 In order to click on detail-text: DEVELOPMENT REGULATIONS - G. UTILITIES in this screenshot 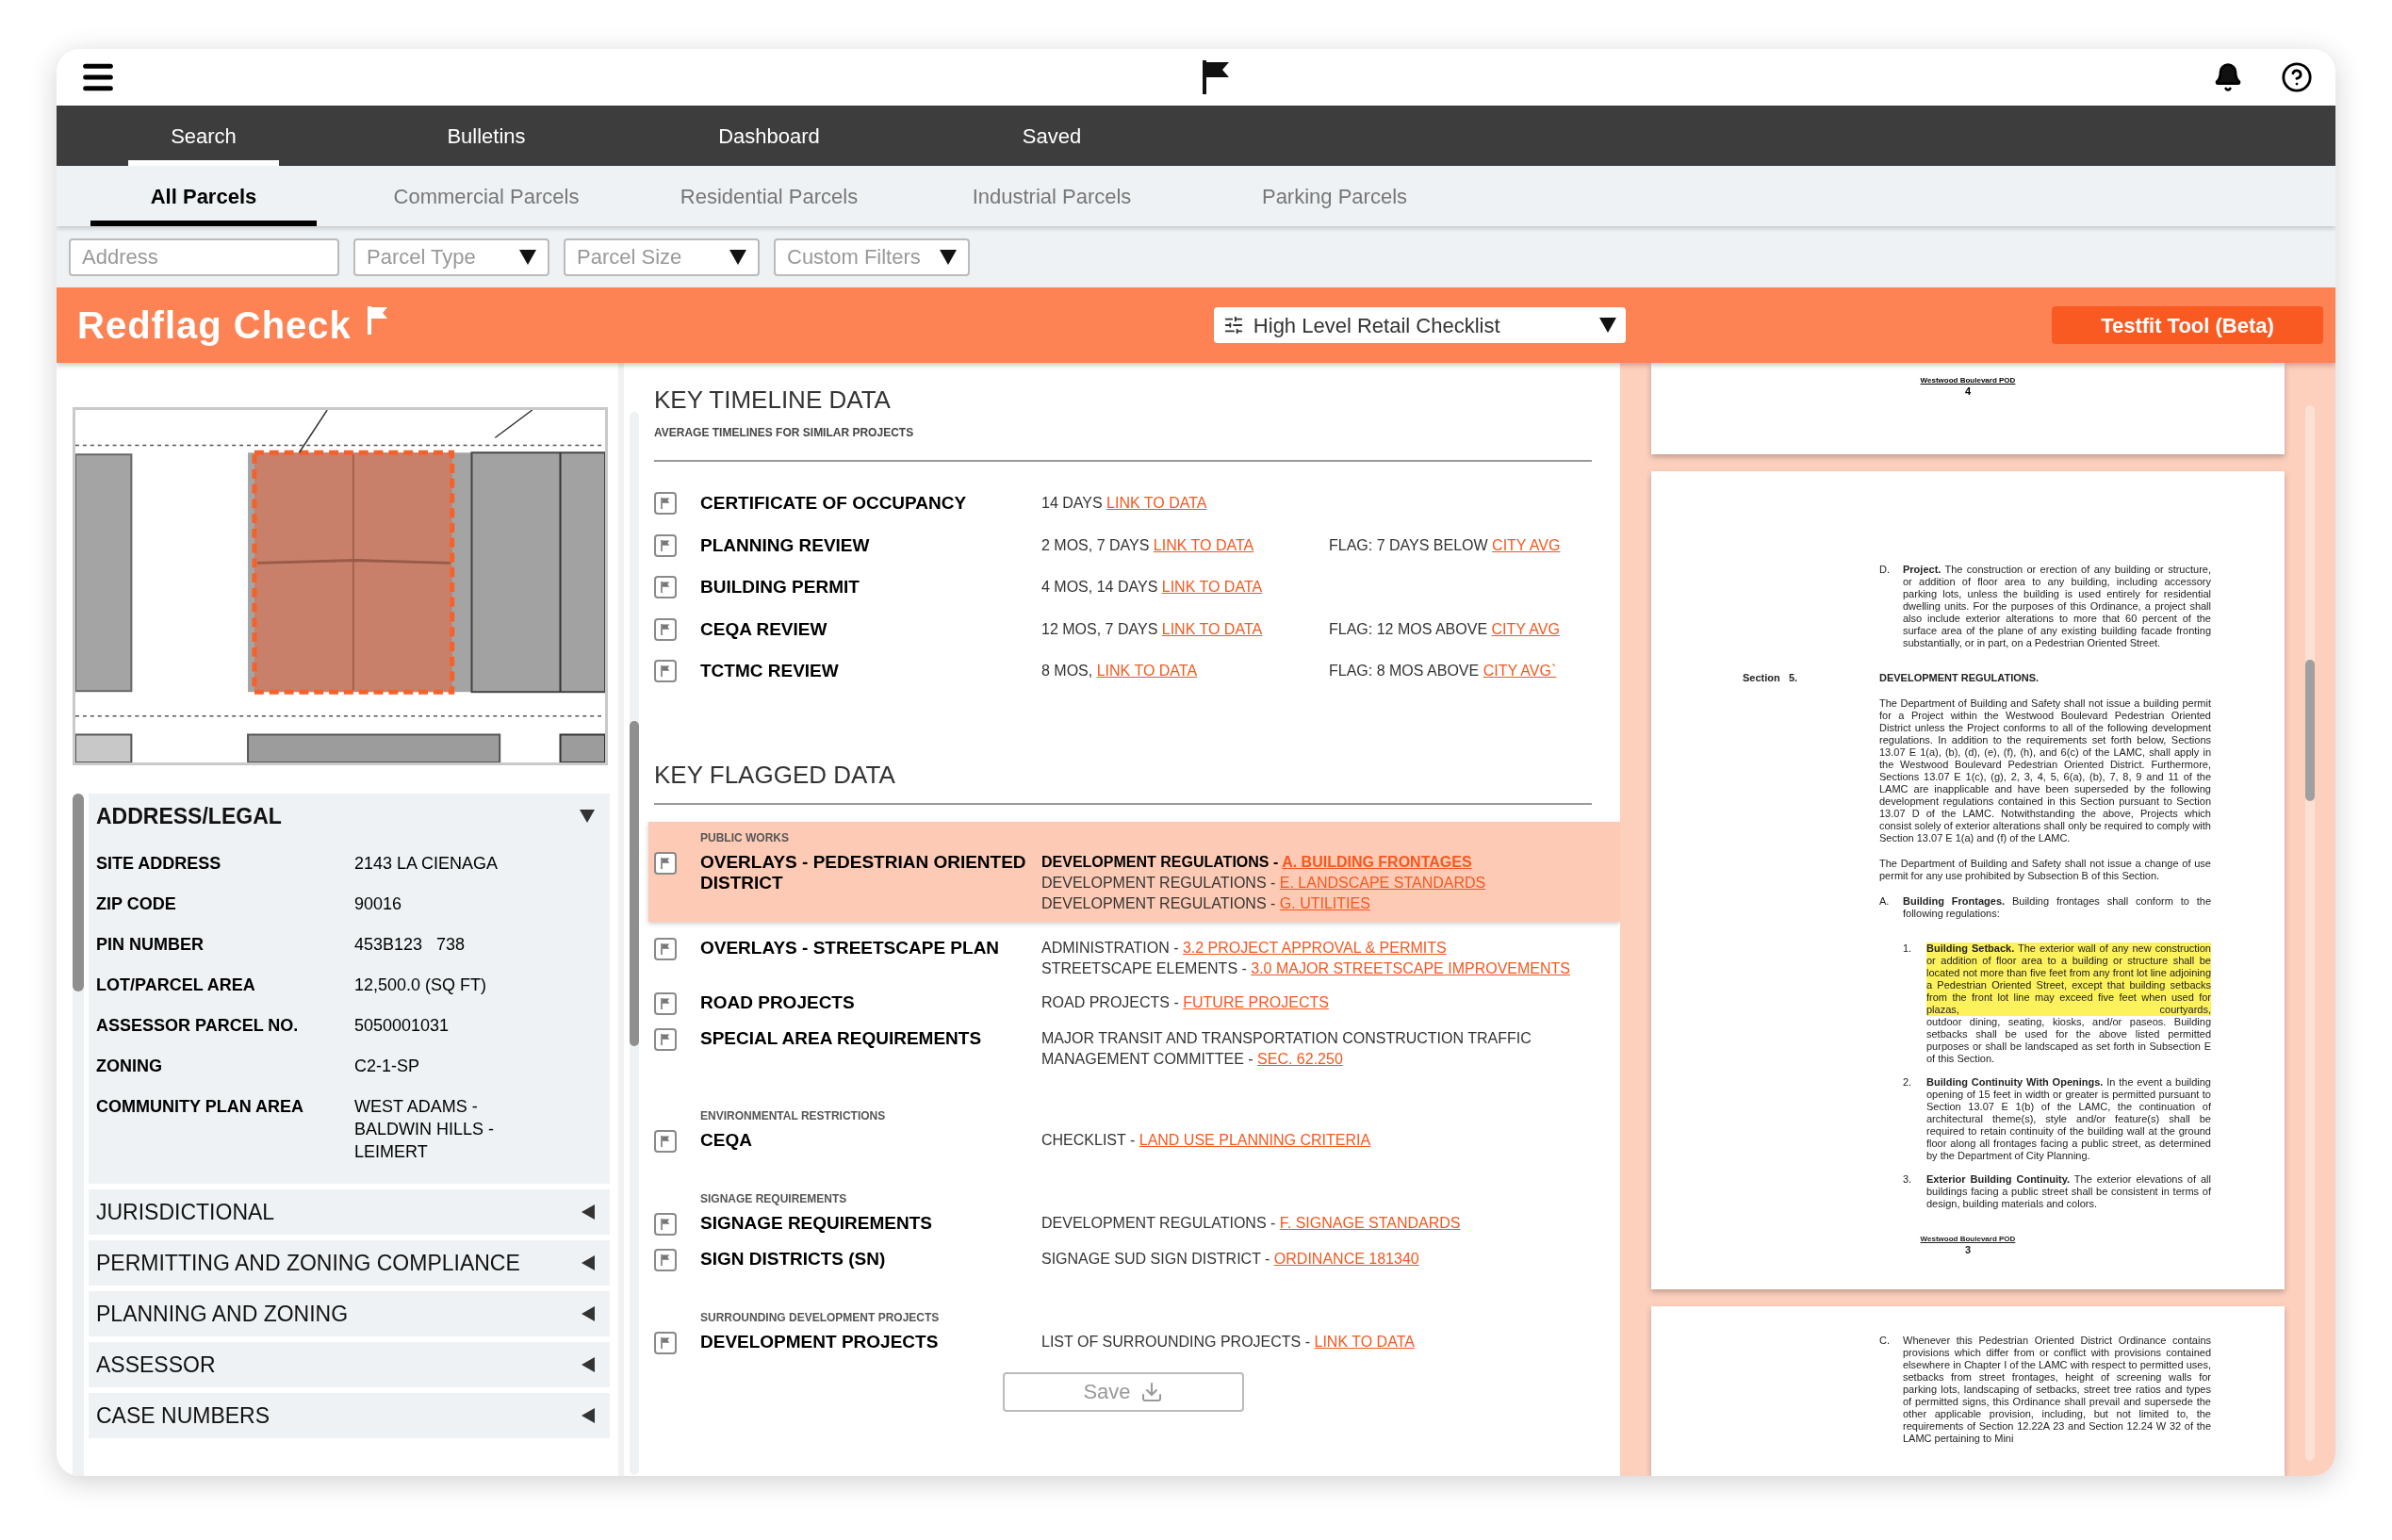, I will do `click(1206, 903)`.